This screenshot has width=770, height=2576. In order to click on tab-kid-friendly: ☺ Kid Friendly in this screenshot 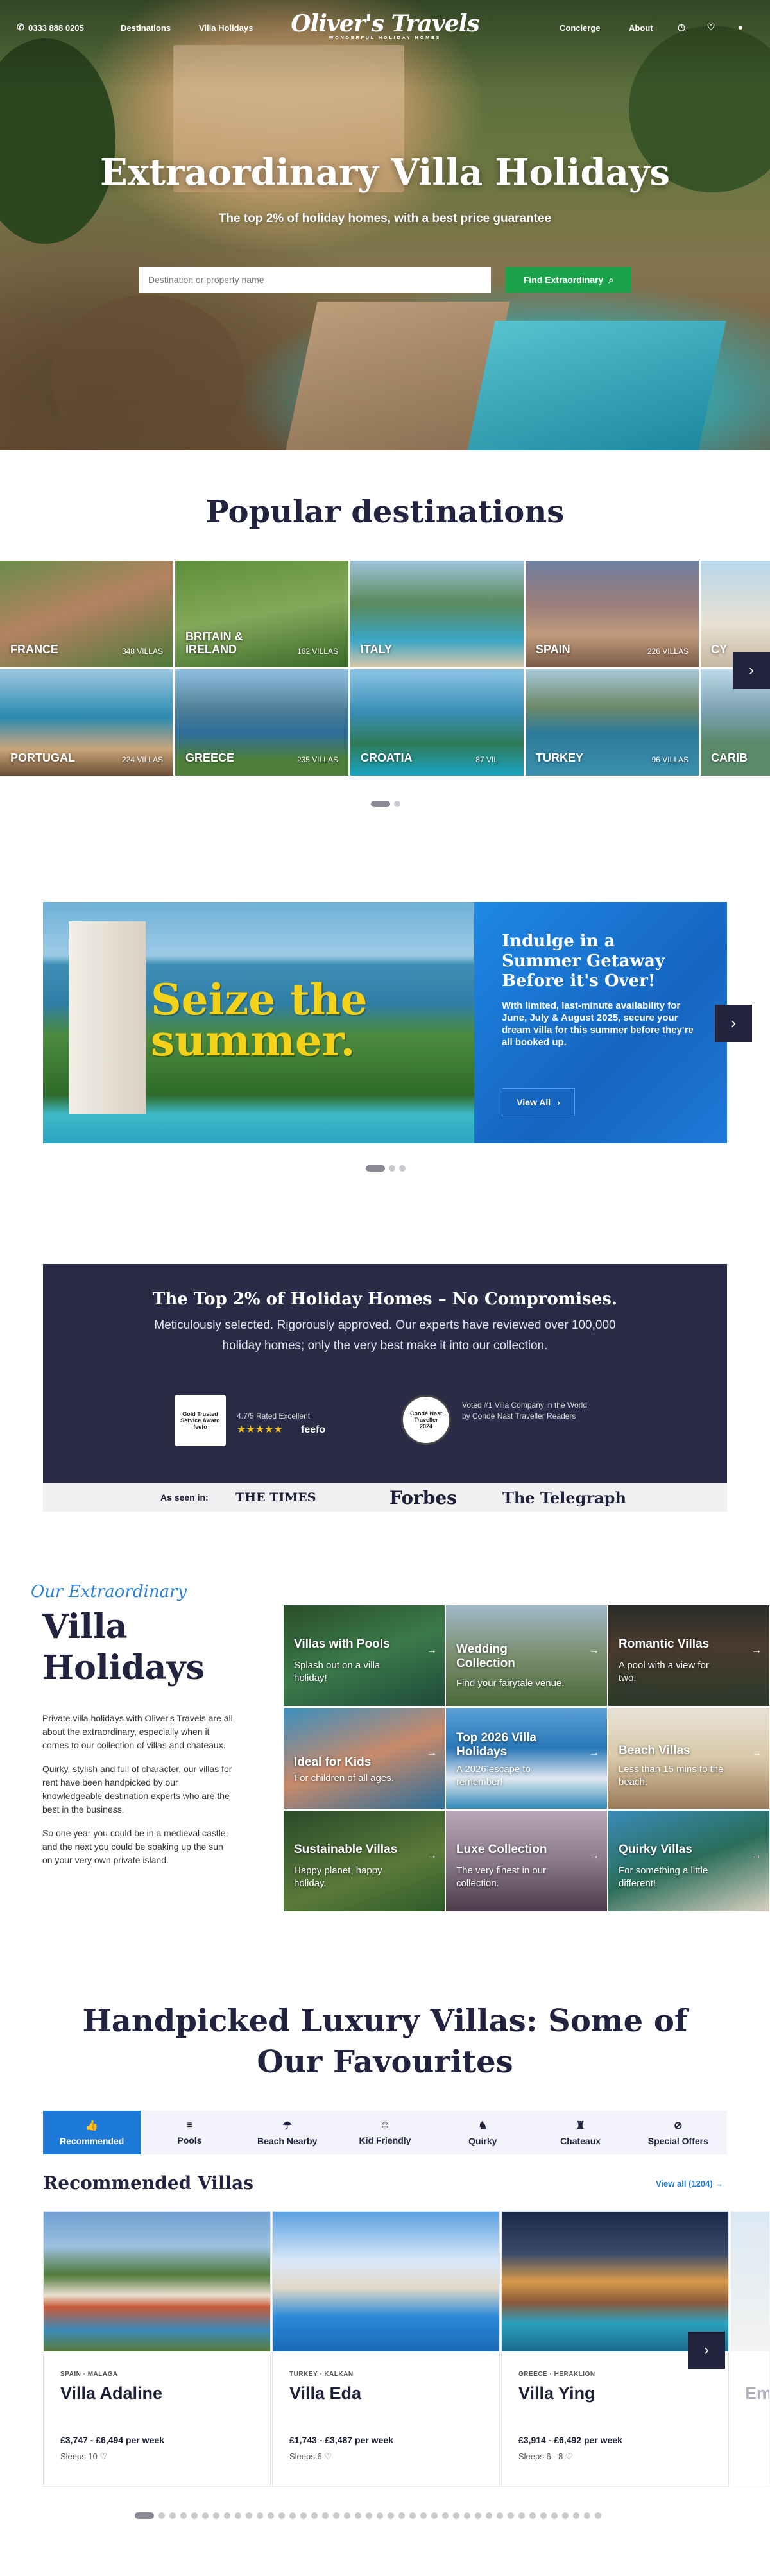, I will do `click(385, 2132)`.